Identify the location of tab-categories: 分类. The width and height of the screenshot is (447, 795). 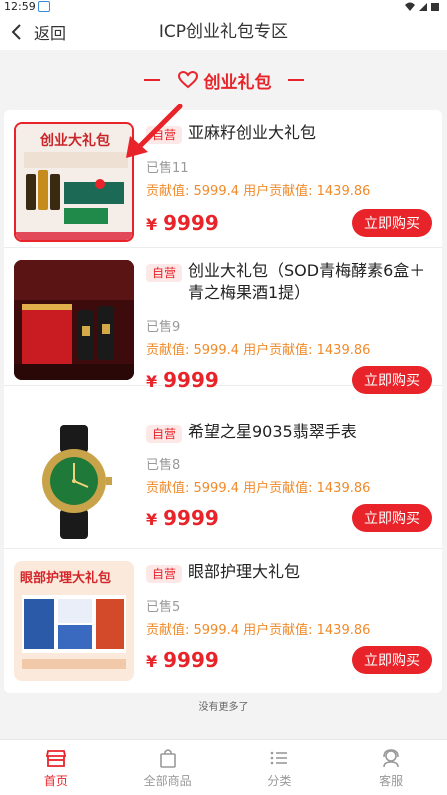
(280, 767).